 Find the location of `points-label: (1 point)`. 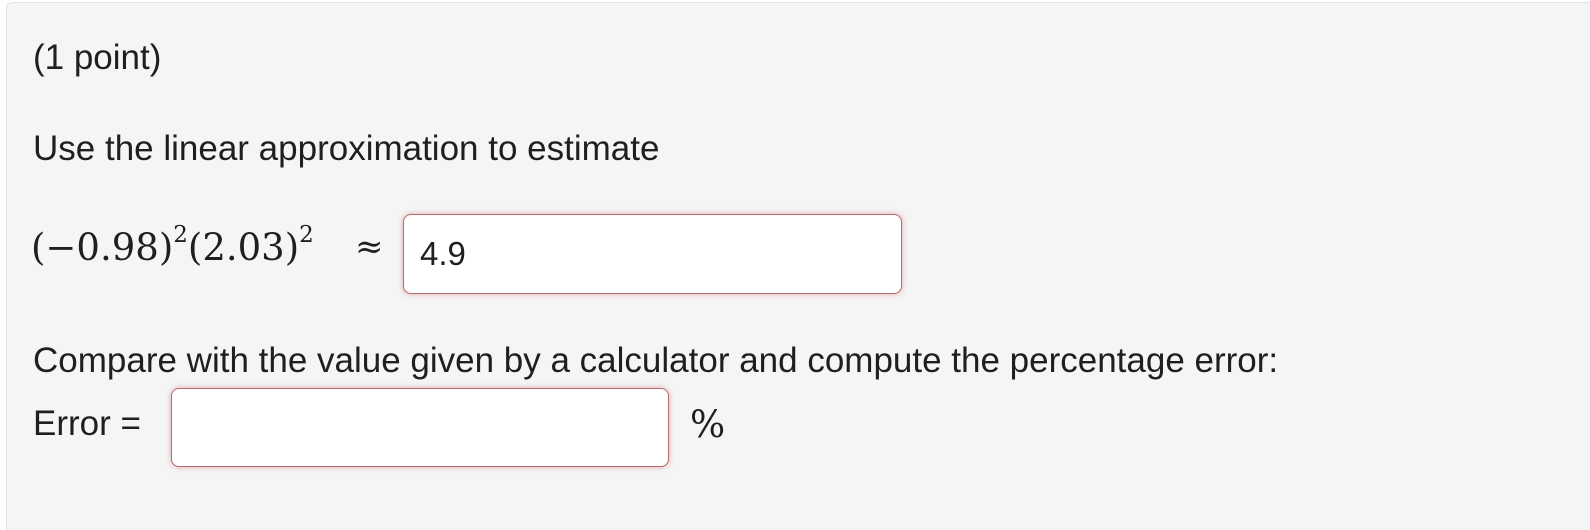

points-label: (1 point) is located at coordinates (97, 57).